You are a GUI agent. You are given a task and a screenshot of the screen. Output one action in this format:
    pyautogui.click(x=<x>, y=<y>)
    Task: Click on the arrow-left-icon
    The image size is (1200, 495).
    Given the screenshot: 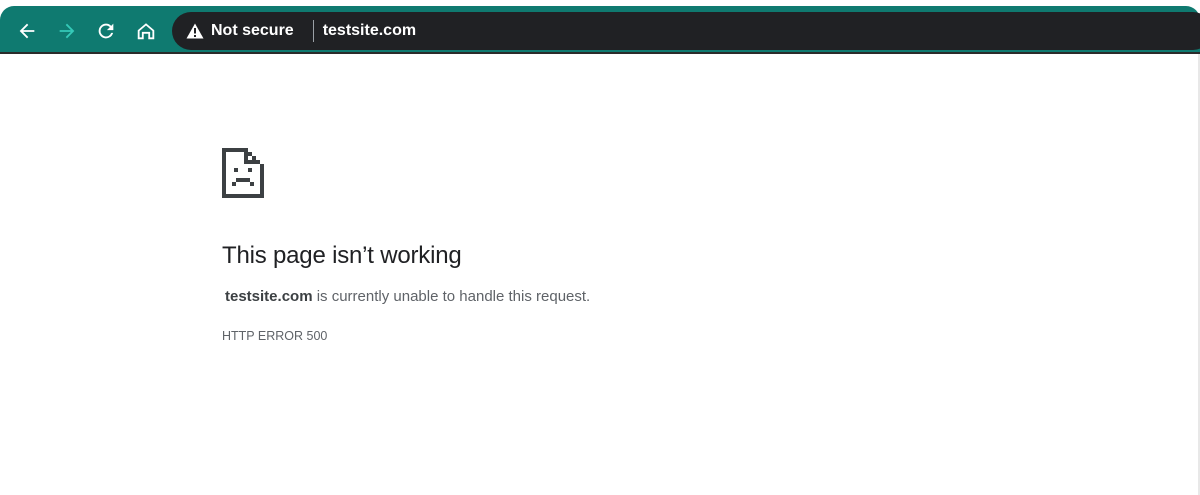 What is the action you would take?
    pyautogui.click(x=27, y=31)
    